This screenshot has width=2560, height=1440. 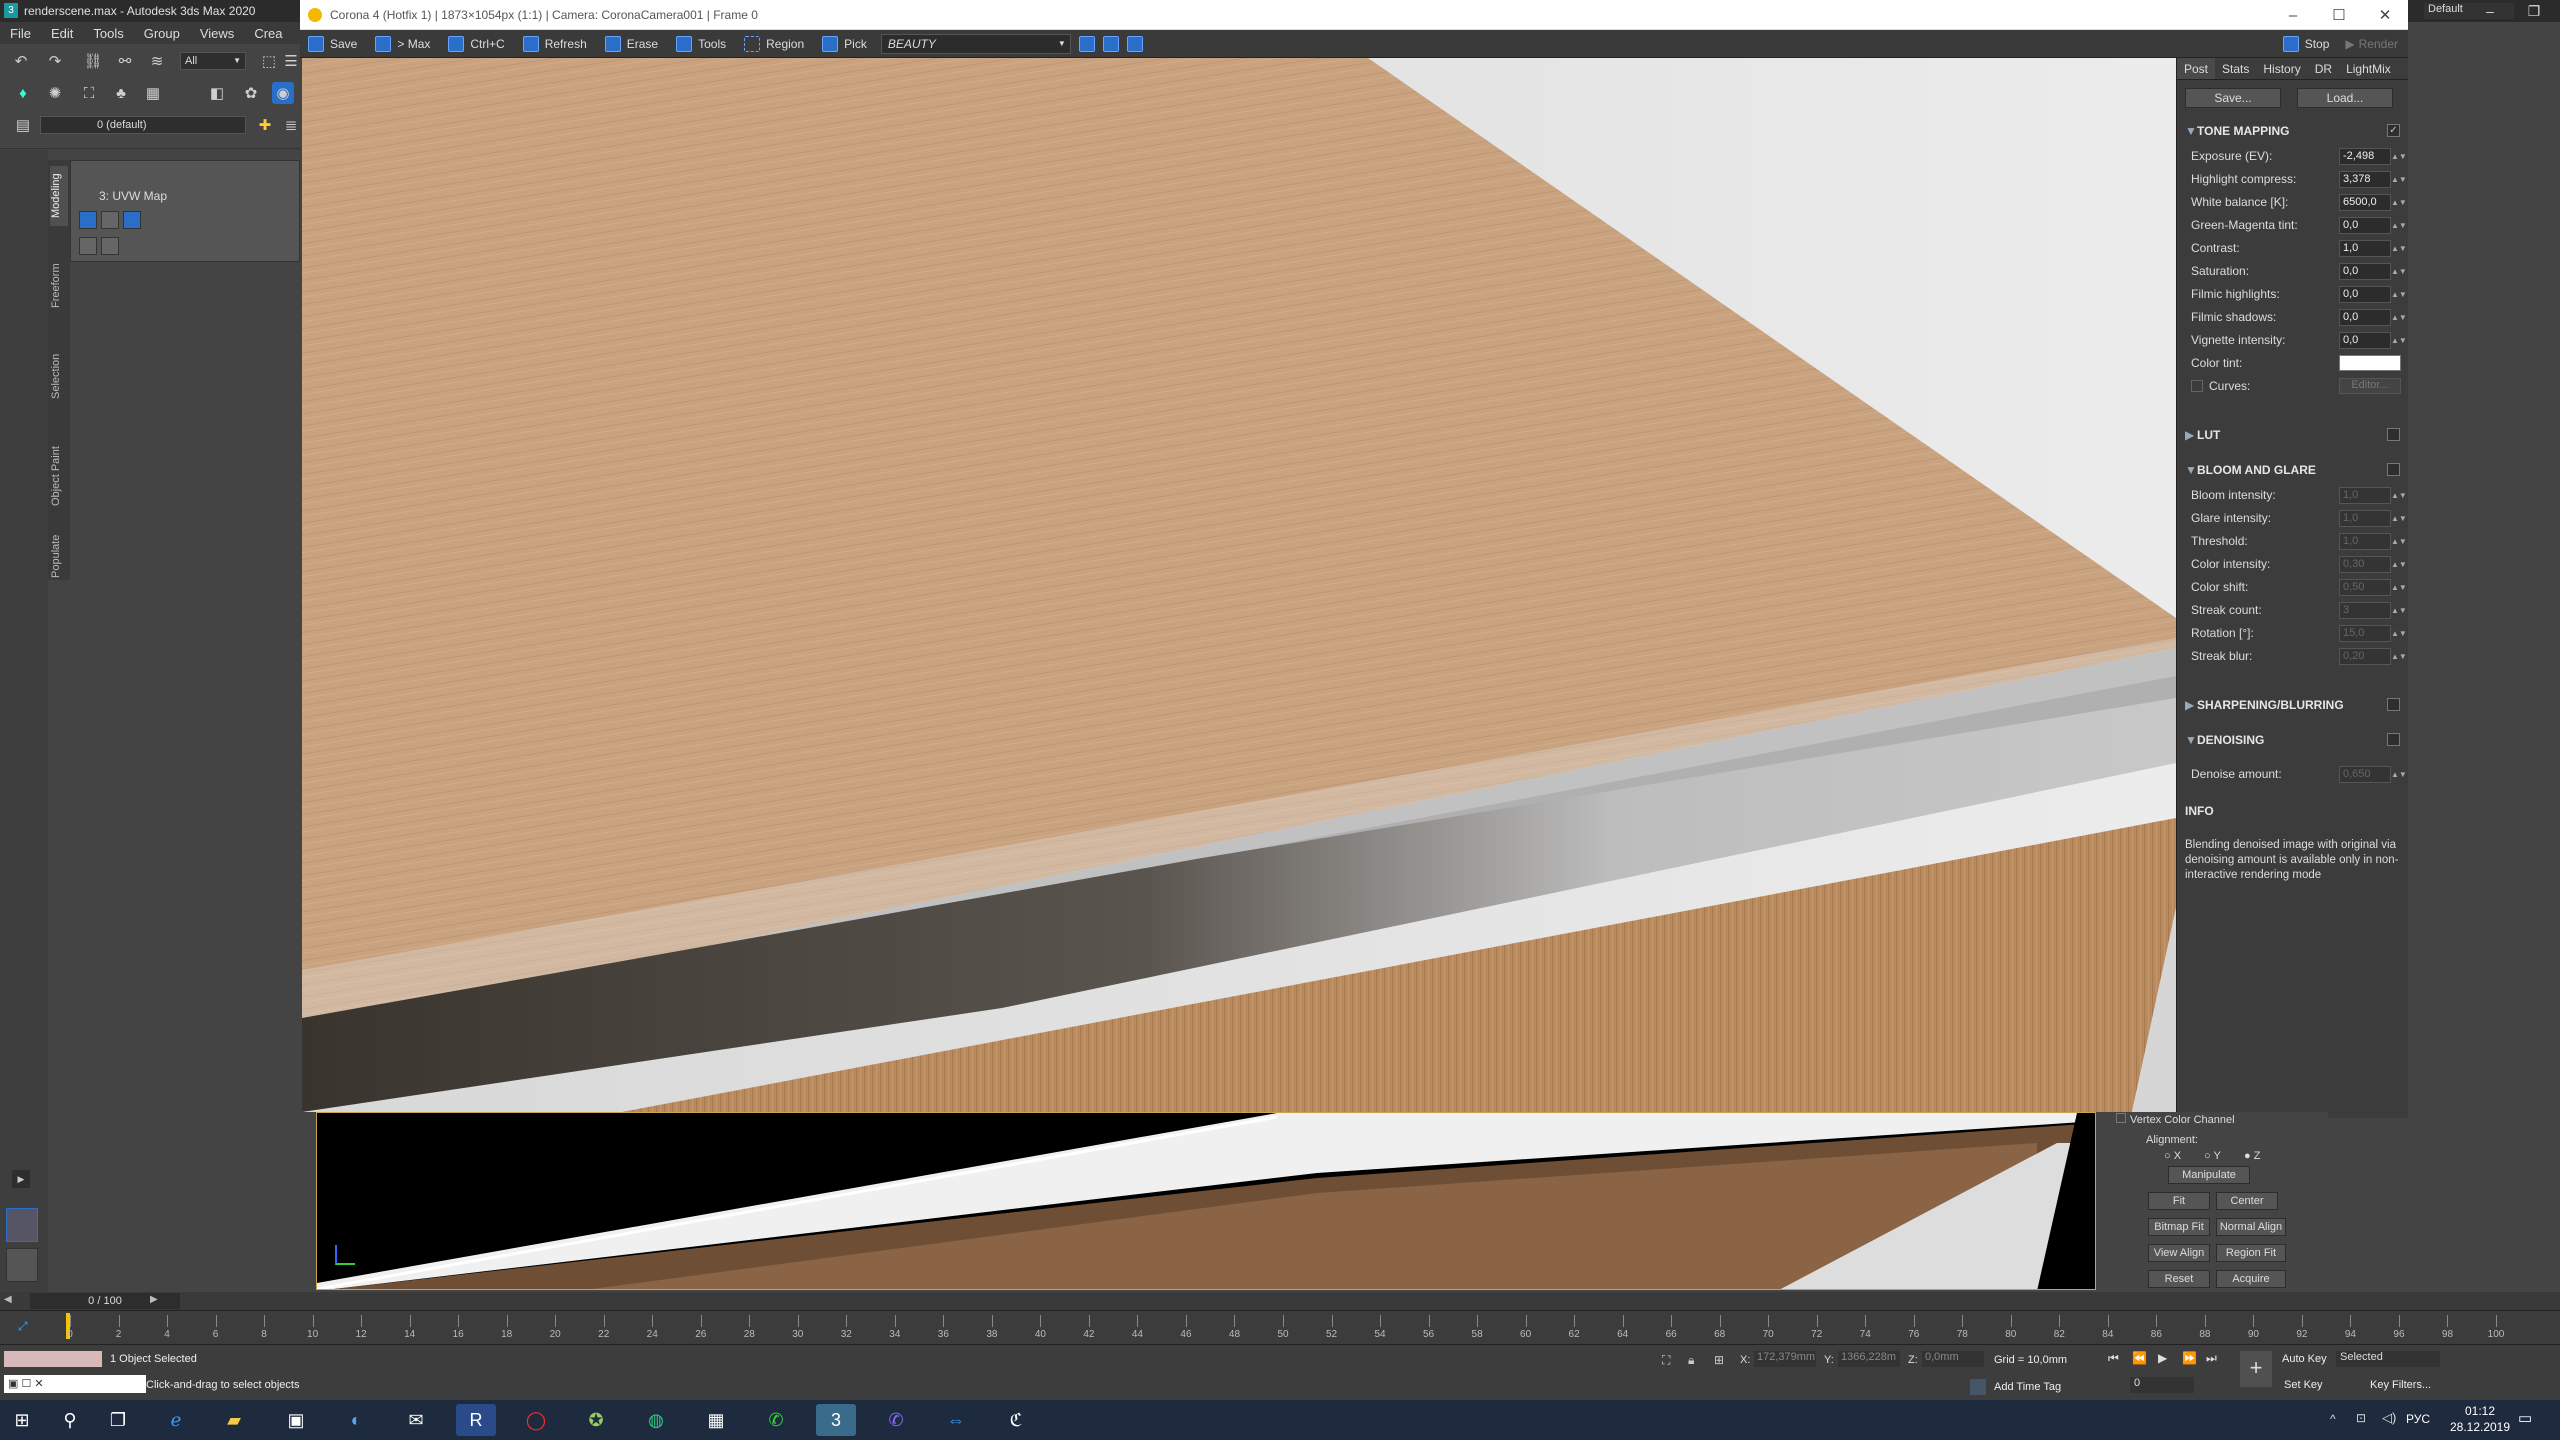 What do you see at coordinates (2211, 1358) in the screenshot?
I see `go-end-icon: ⏭` at bounding box center [2211, 1358].